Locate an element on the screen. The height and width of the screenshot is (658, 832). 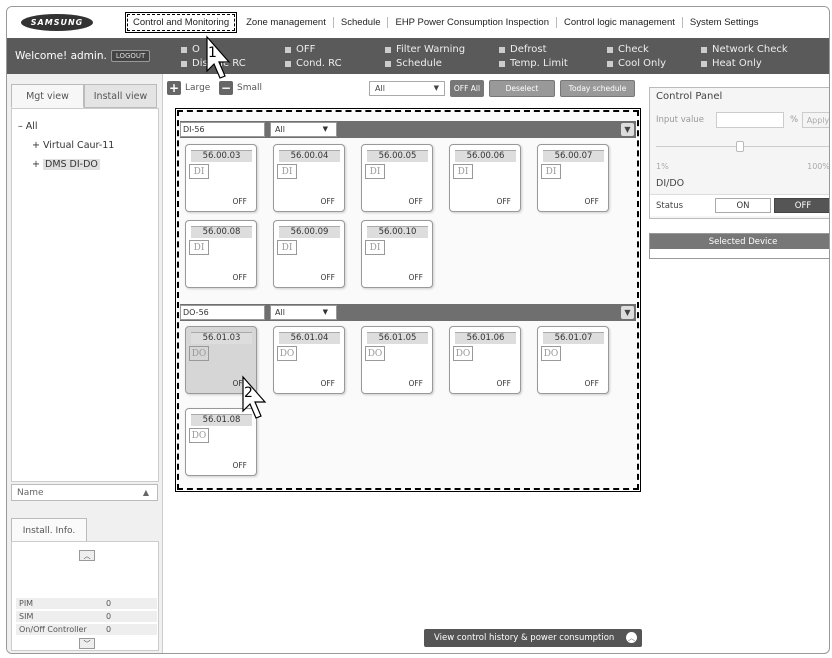
install-info-box: ︿ PIM 0 SIM 0 On/Off Controller 0 ﹀ is located at coordinates (85, 596).